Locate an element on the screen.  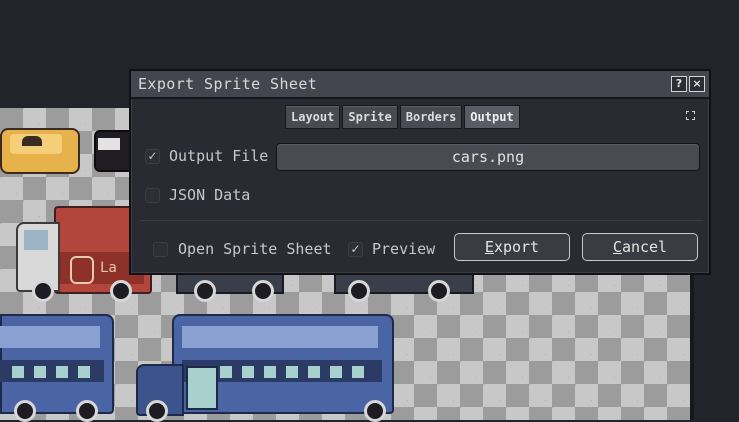
tab-borders: Borders is located at coordinates (431, 117).